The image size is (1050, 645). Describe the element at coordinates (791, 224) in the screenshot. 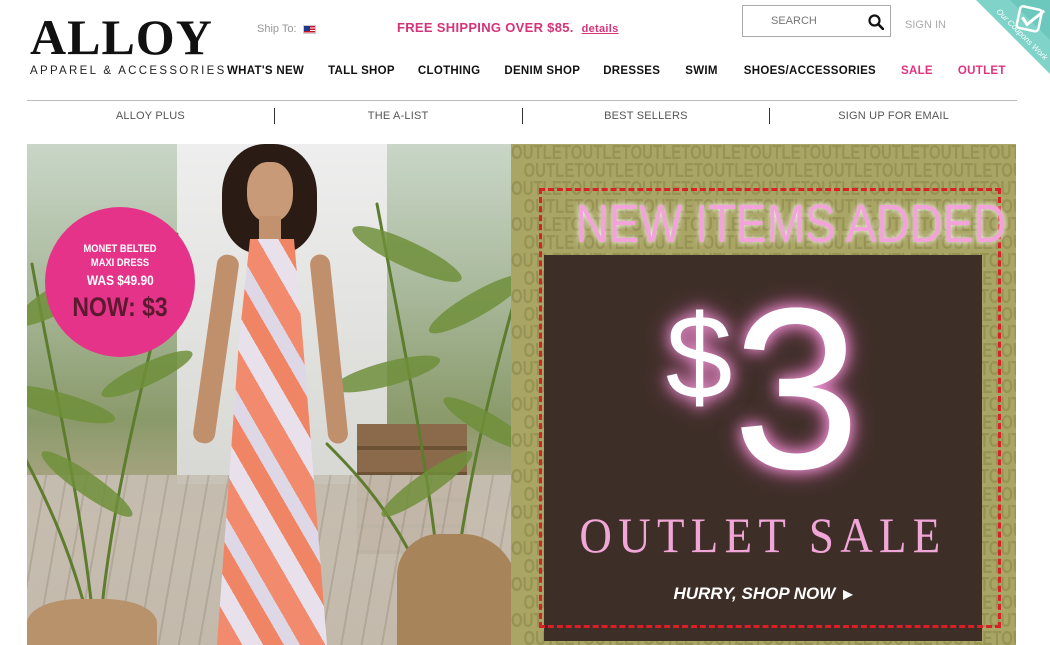

I see `new-items-headline: NEW ITEMS ADDED` at that location.